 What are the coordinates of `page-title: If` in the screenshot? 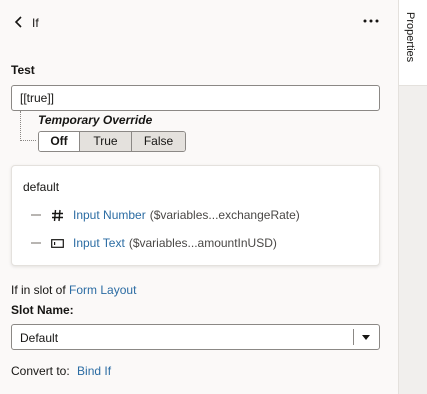 It's located at (35, 23).